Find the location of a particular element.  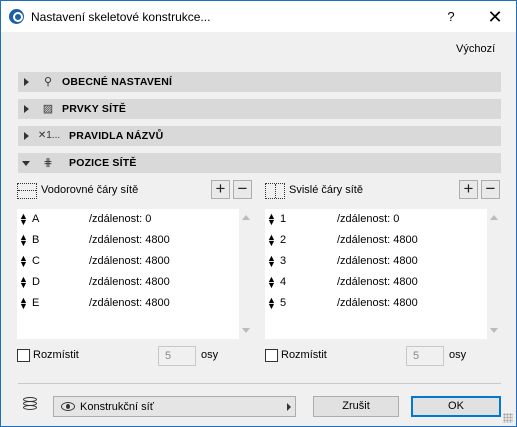

list-item: ▲ ▼ 4 /zdálenost: 4800 is located at coordinates (375, 282).